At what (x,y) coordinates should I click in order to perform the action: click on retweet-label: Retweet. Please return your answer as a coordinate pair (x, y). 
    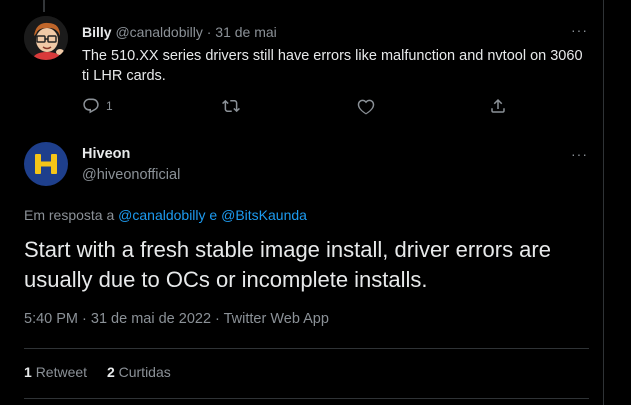
    Looking at the image, I should click on (61, 372).